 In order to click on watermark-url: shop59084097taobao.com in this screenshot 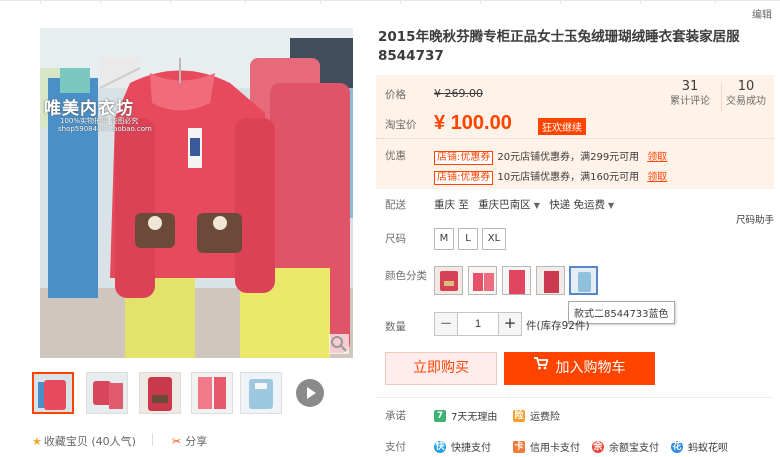, I will do `click(105, 129)`.